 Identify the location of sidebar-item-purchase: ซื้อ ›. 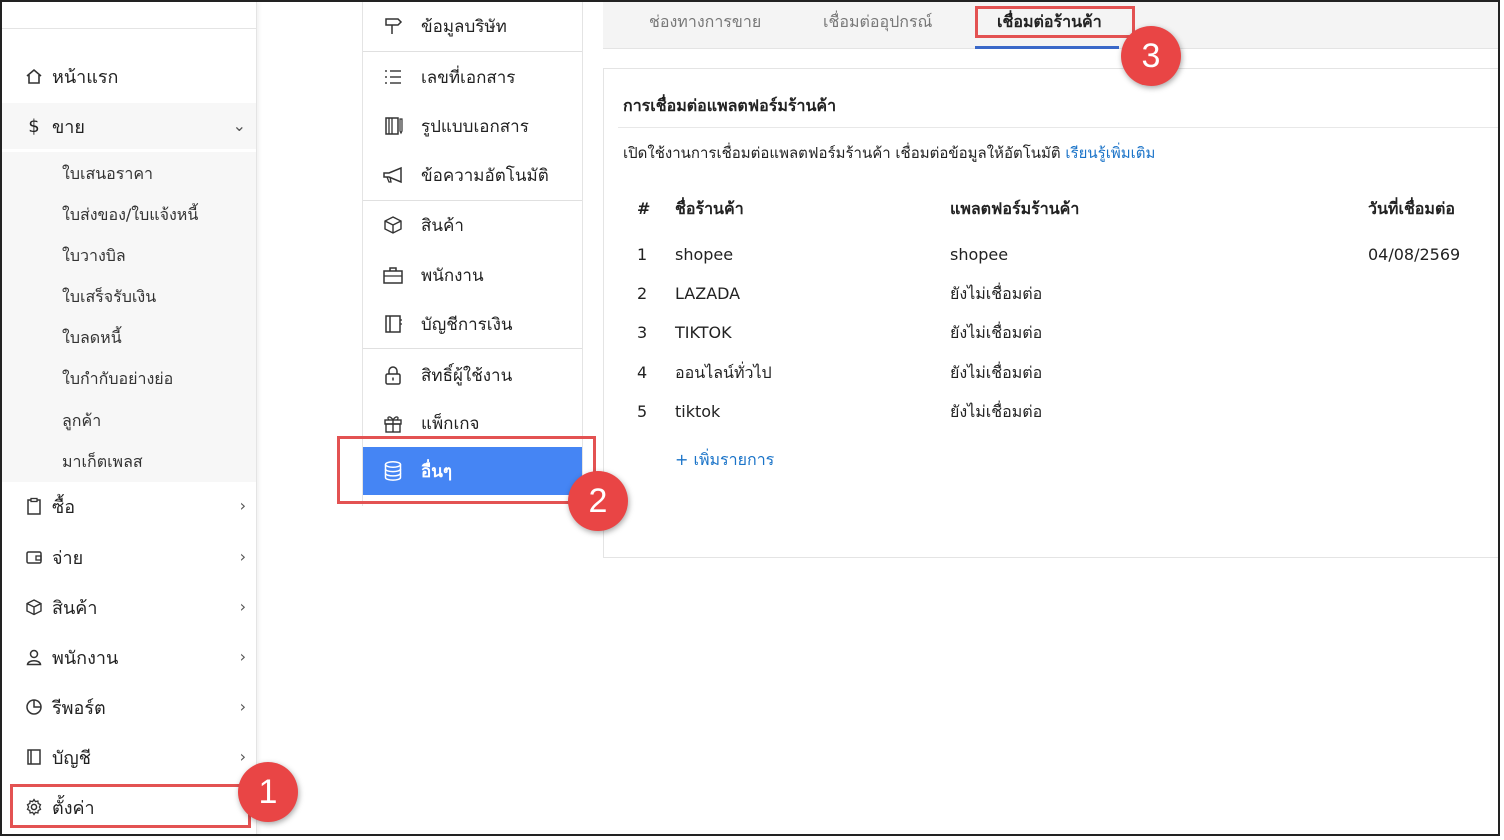
(129, 506).